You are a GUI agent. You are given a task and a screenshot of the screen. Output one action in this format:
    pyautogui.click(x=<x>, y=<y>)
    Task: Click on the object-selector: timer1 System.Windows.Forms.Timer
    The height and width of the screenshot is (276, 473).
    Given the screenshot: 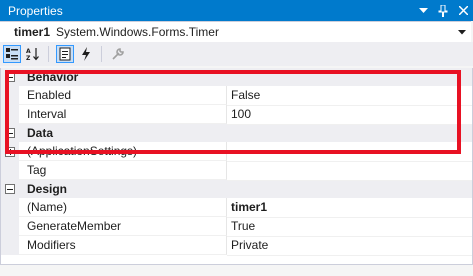 What is the action you would take?
    pyautogui.click(x=235, y=32)
    